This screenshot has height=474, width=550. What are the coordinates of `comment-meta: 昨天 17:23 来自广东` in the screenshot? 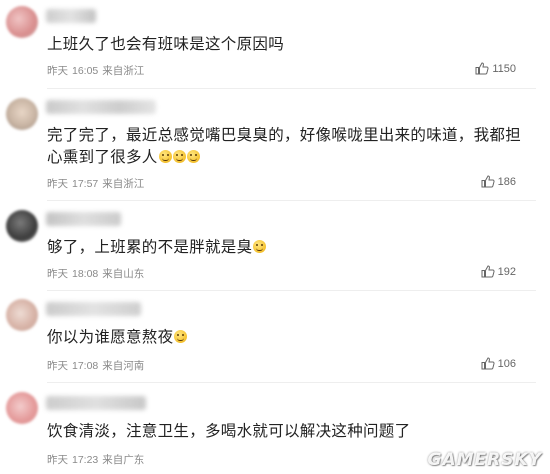 It's located at (95, 459).